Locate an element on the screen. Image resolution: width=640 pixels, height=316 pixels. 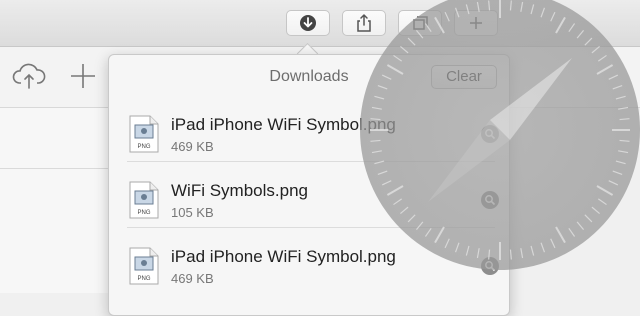
cloud-upload-icon is located at coordinates (29, 78).